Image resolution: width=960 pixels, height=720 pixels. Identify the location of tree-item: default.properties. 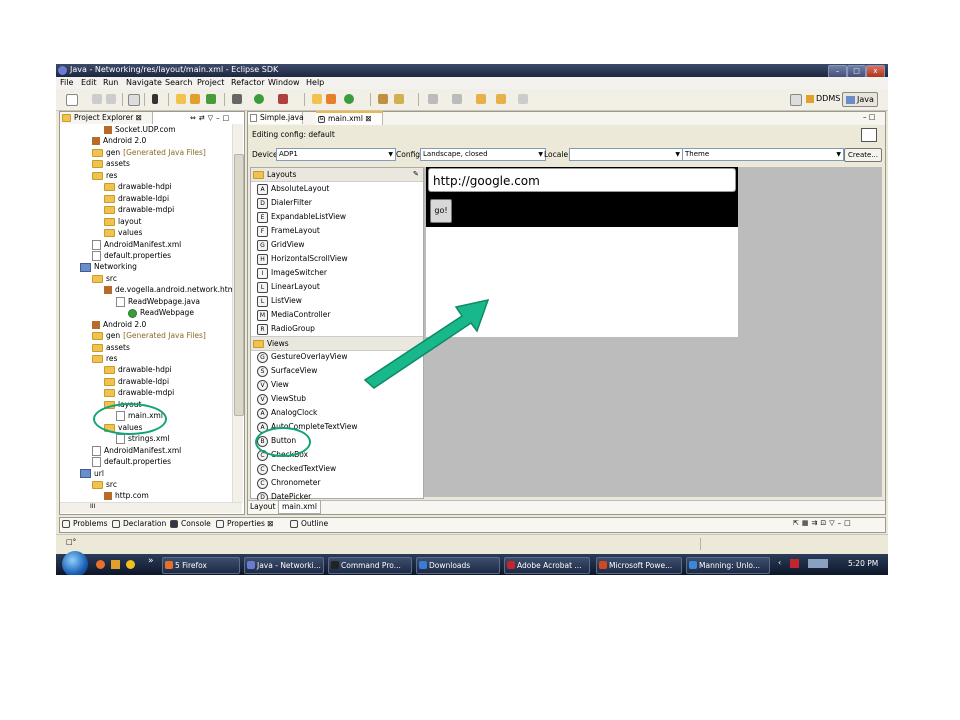
(131, 462).